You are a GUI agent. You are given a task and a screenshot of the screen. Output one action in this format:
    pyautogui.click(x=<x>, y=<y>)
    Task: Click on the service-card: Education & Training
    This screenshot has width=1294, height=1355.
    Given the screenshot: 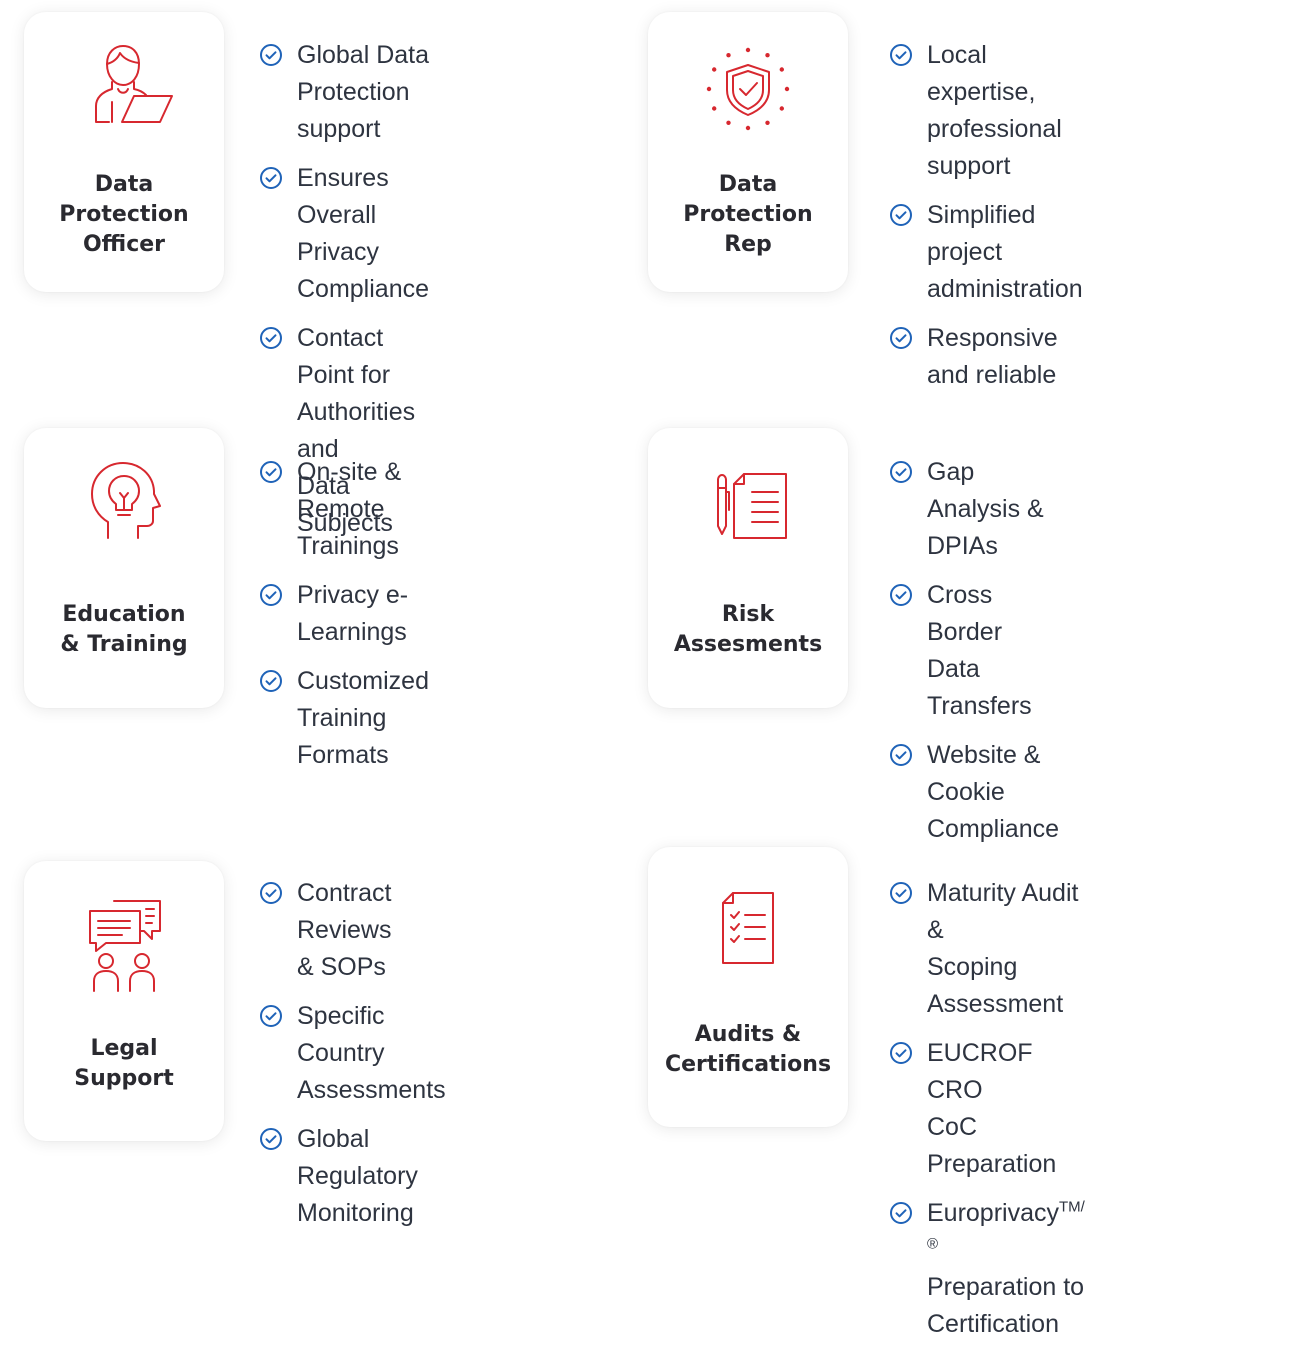 What is the action you would take?
    pyautogui.click(x=124, y=568)
    